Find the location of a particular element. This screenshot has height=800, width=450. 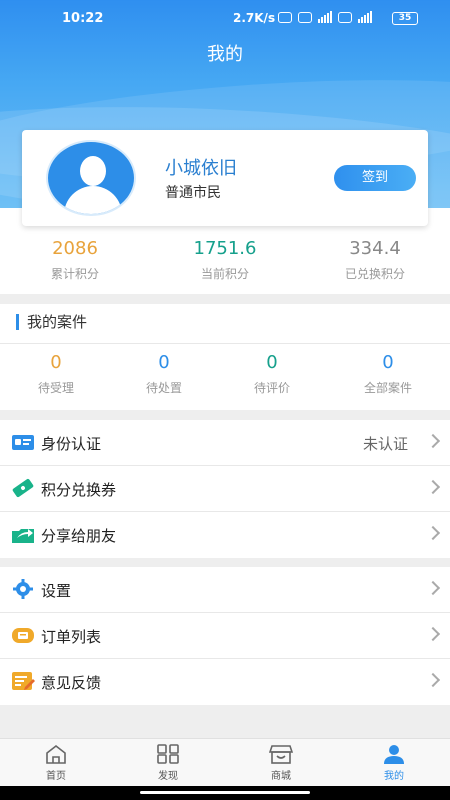

point-total: 2086 累计积分 is located at coordinates (75, 260).